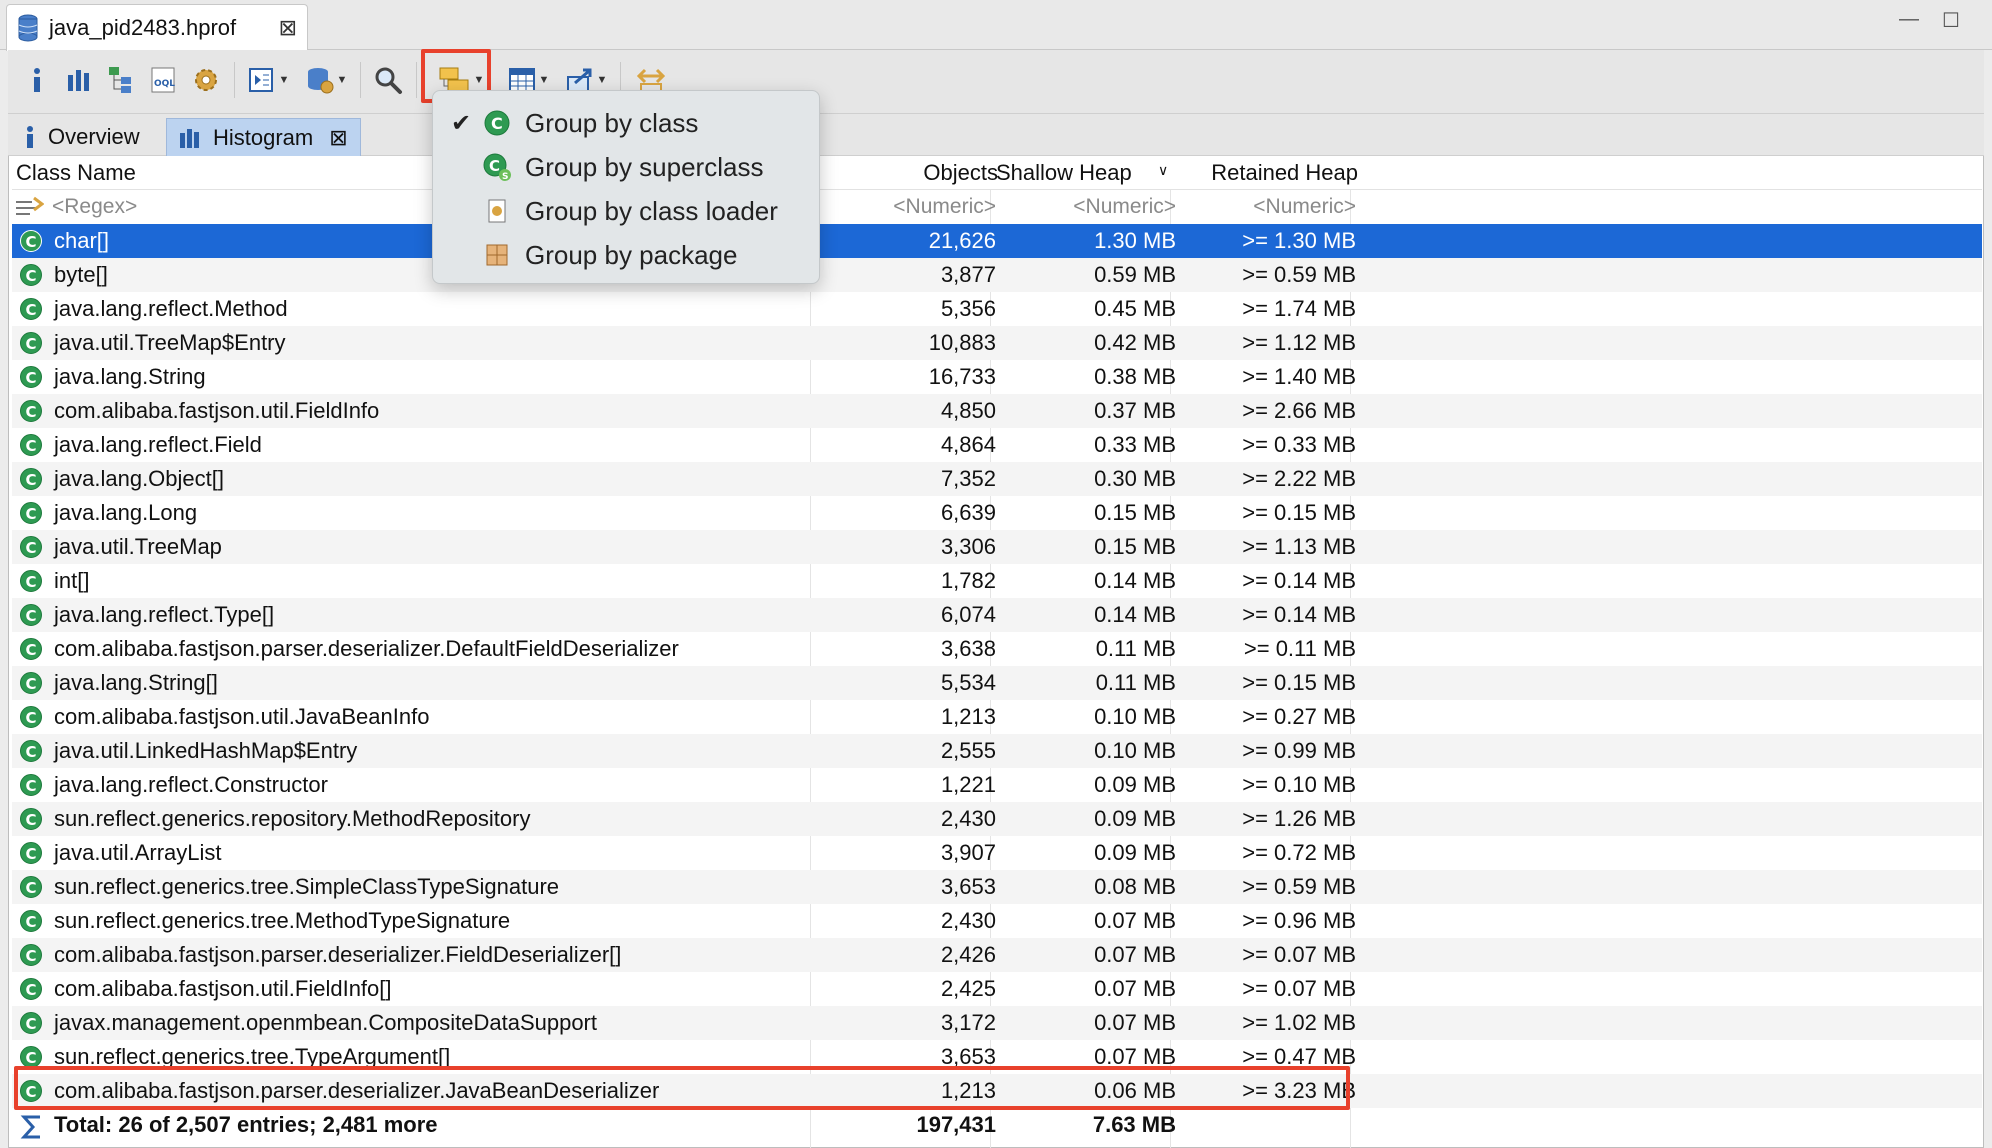  Describe the element at coordinates (968, 648) in the screenshot. I see `objects-cell: 3,638` at that location.